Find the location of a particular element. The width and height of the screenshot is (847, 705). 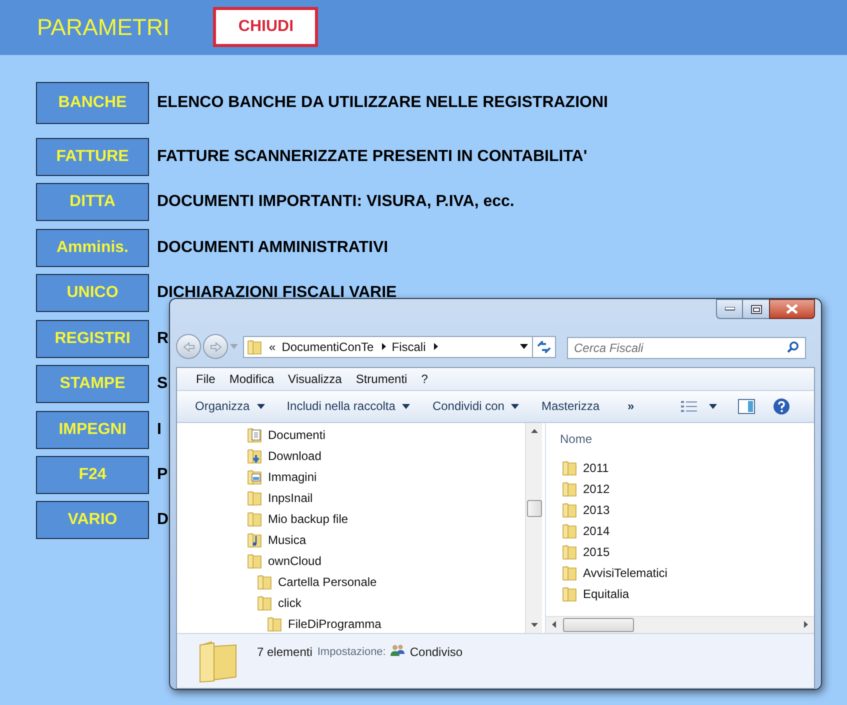

document-folder-icon is located at coordinates (255, 435).